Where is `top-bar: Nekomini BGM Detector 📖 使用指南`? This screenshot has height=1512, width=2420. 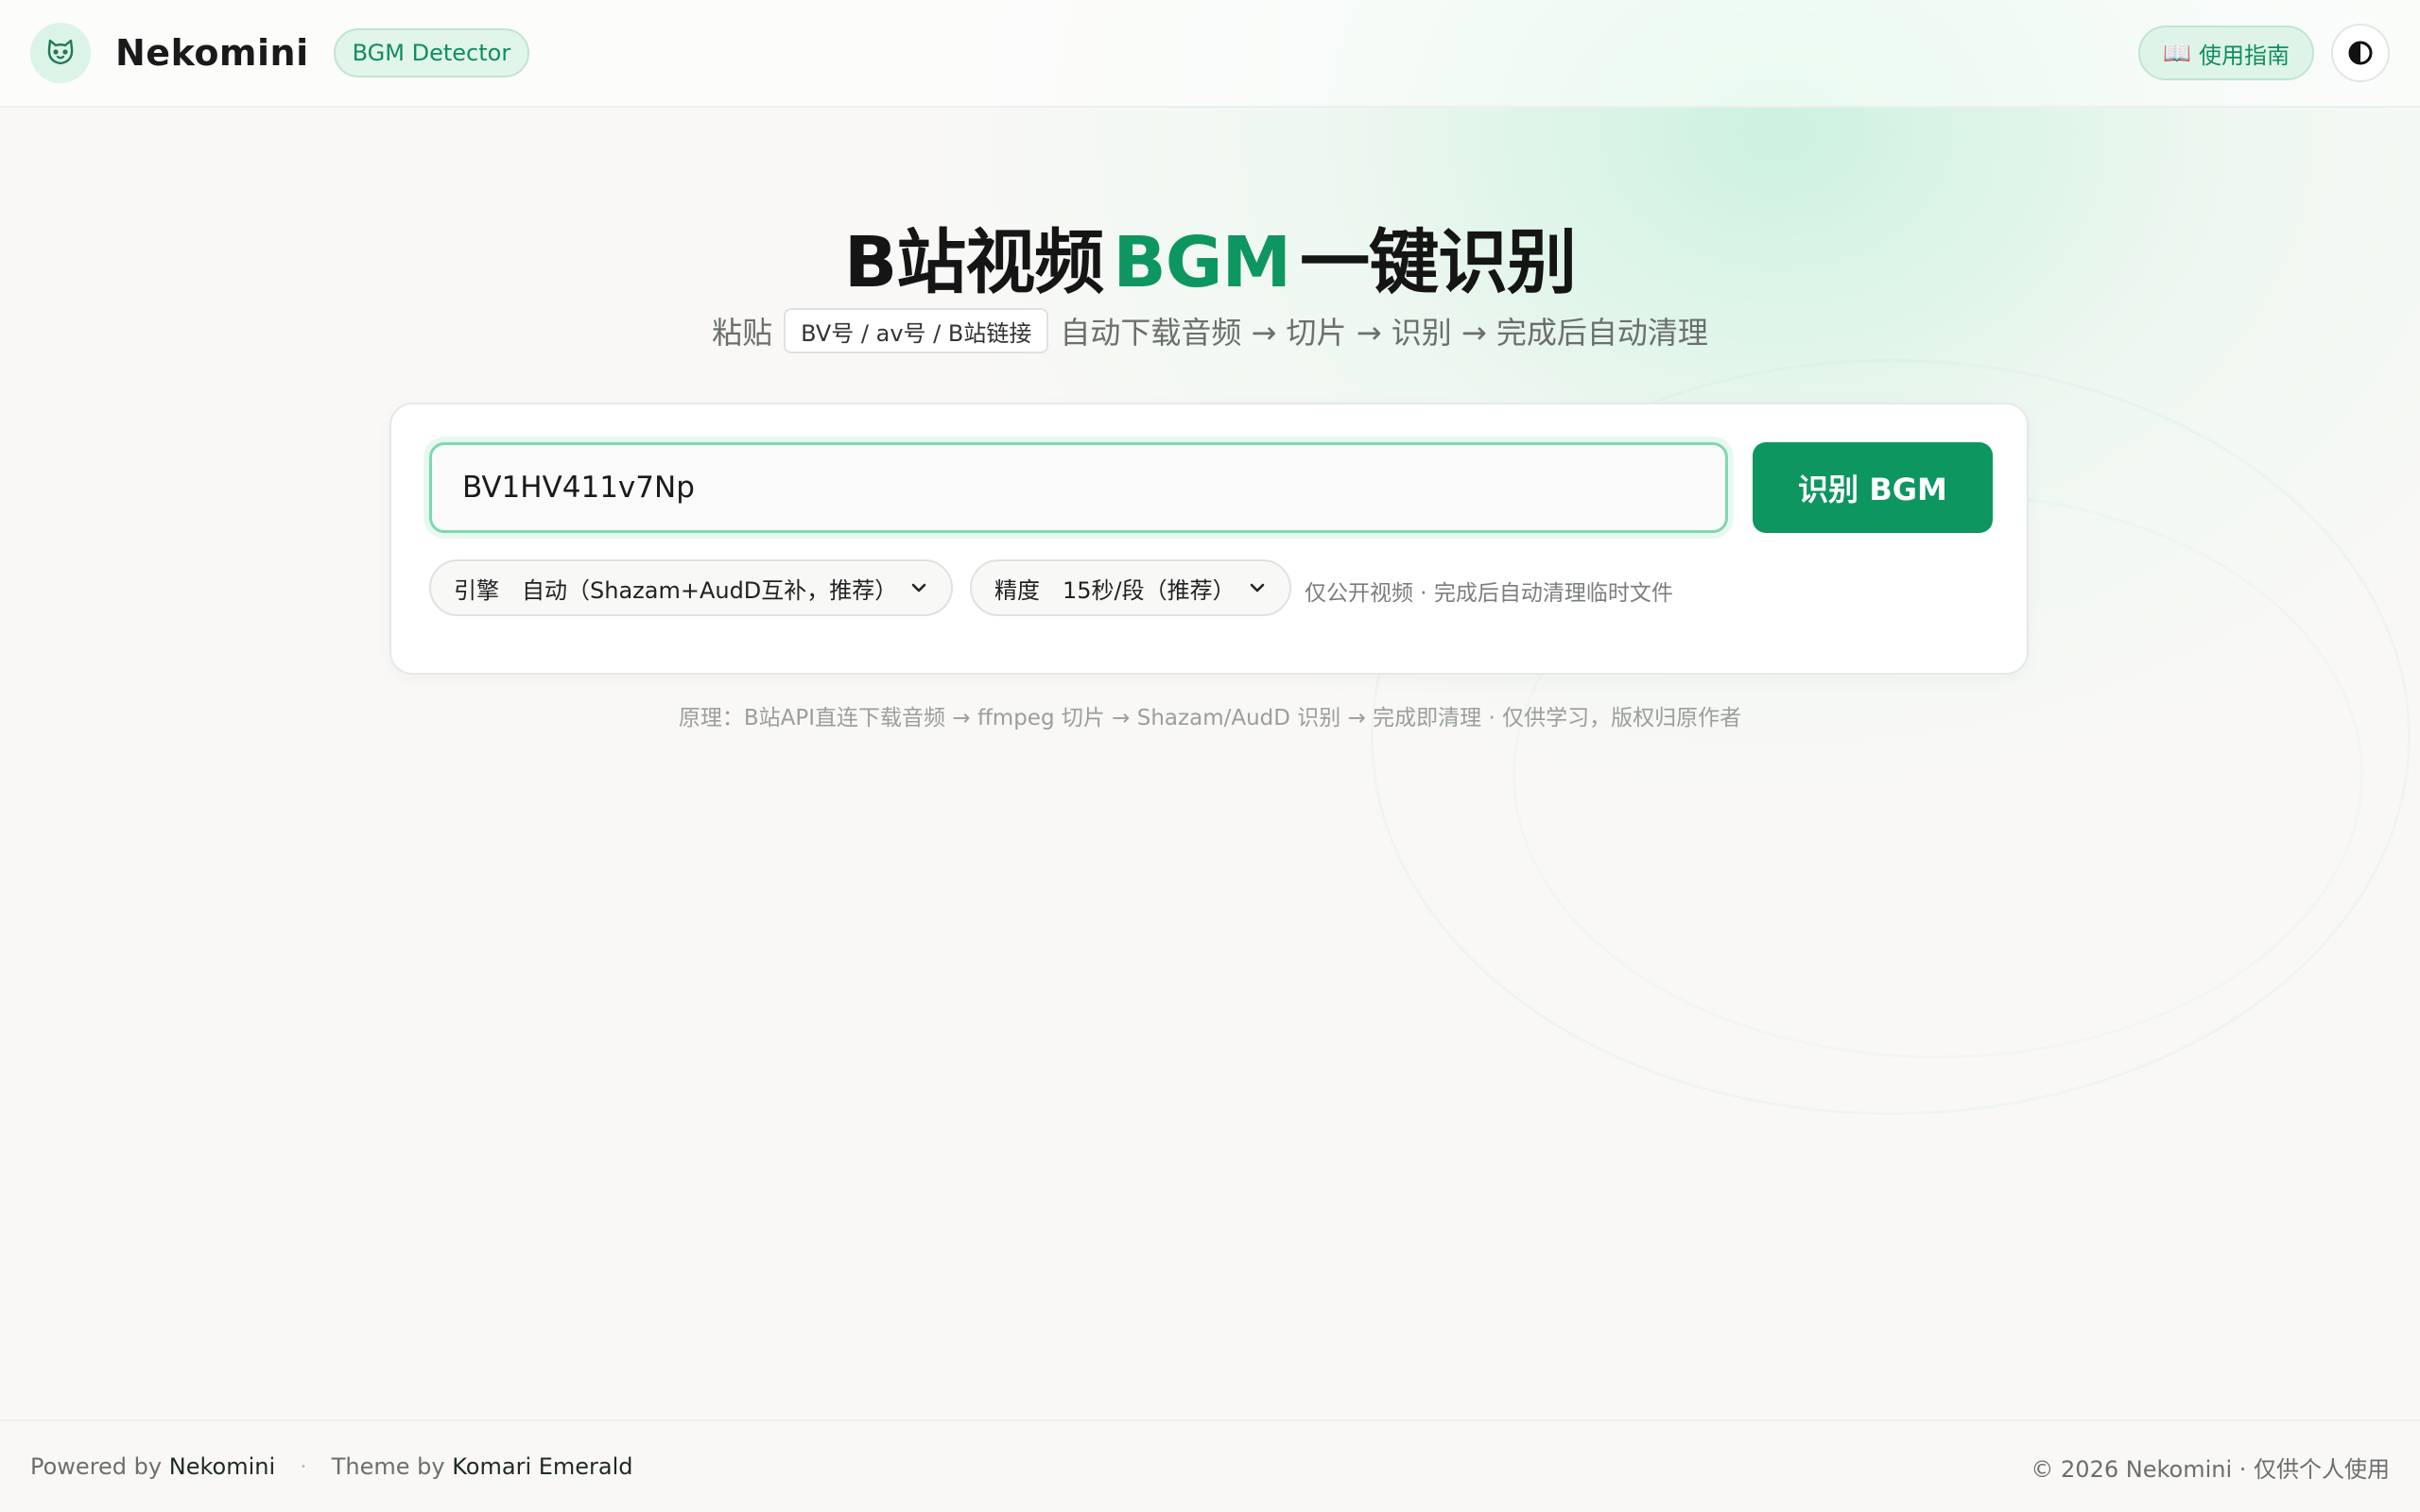
top-bar: Nekomini BGM Detector 📖 使用指南 is located at coordinates (1210, 54).